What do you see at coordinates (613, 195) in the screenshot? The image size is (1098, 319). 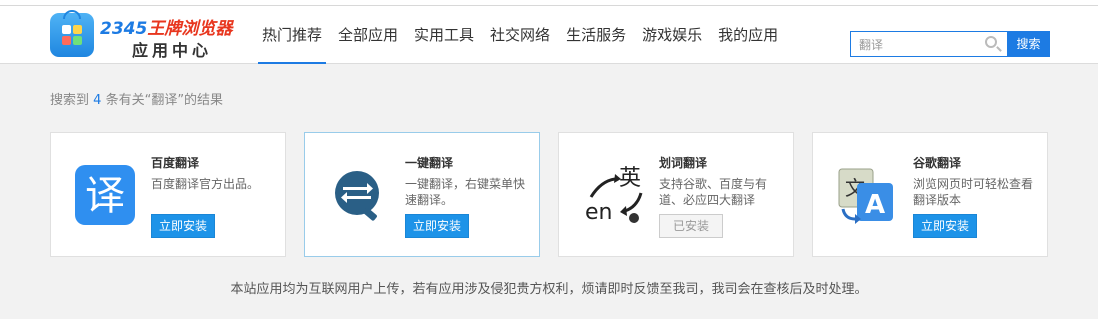 I see `word-select-translate-icon: 英 en` at bounding box center [613, 195].